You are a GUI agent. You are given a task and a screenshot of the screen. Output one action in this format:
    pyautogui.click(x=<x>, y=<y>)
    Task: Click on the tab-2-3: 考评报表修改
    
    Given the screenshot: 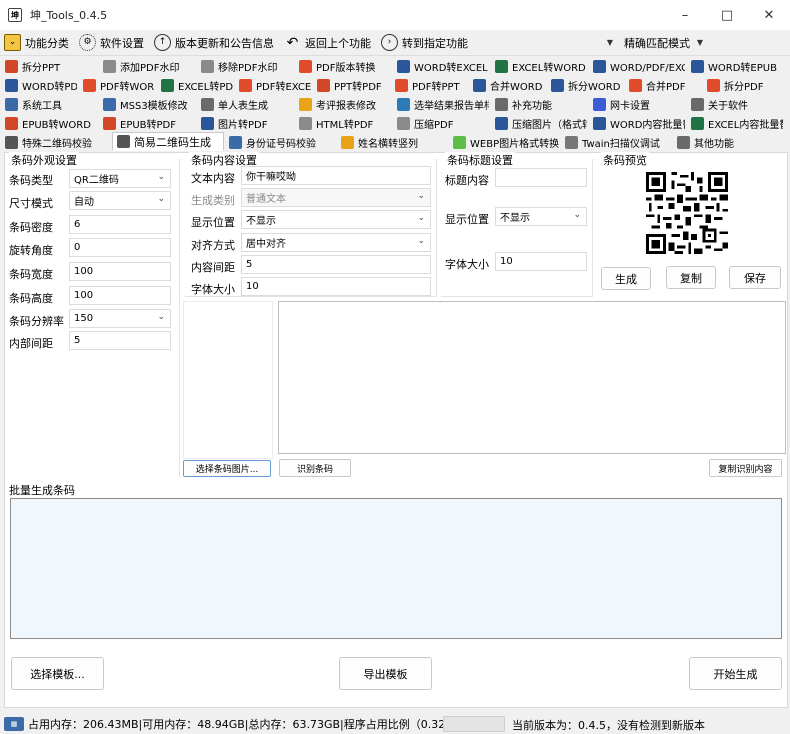 What is the action you would take?
    pyautogui.click(x=343, y=104)
    